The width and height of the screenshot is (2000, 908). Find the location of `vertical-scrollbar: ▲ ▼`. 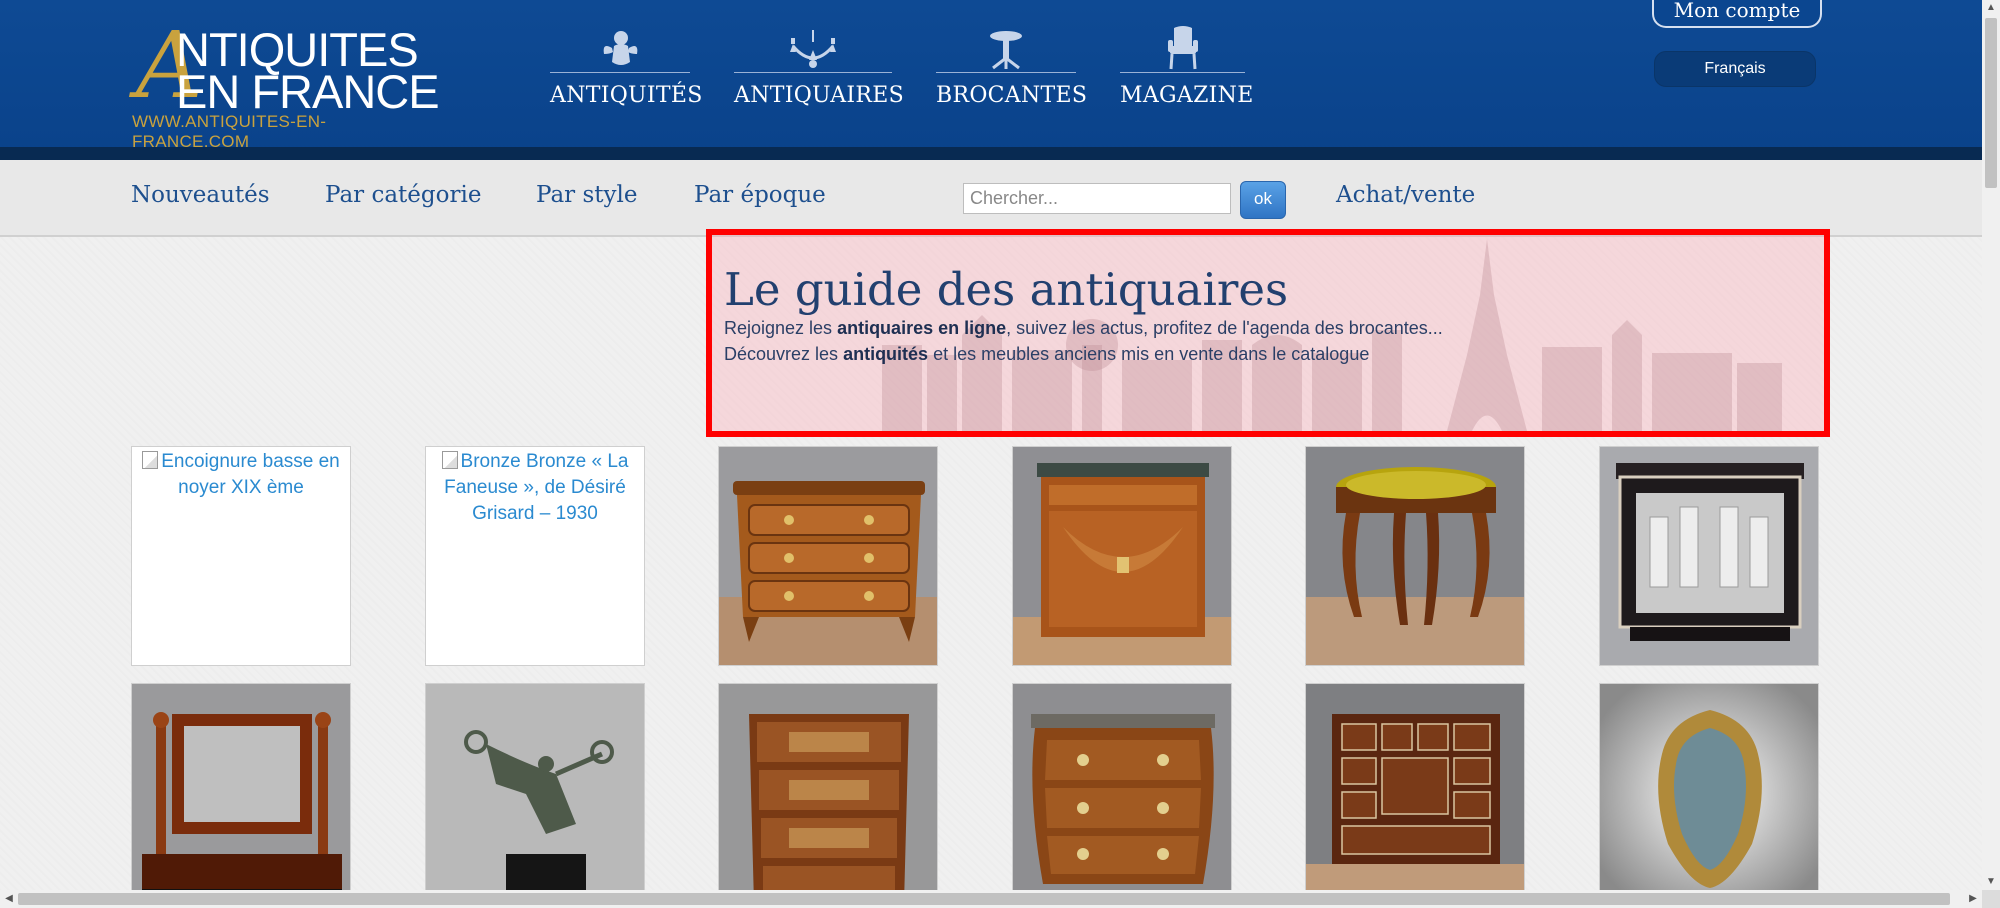

vertical-scrollbar: ▲ ▼ is located at coordinates (1991, 445).